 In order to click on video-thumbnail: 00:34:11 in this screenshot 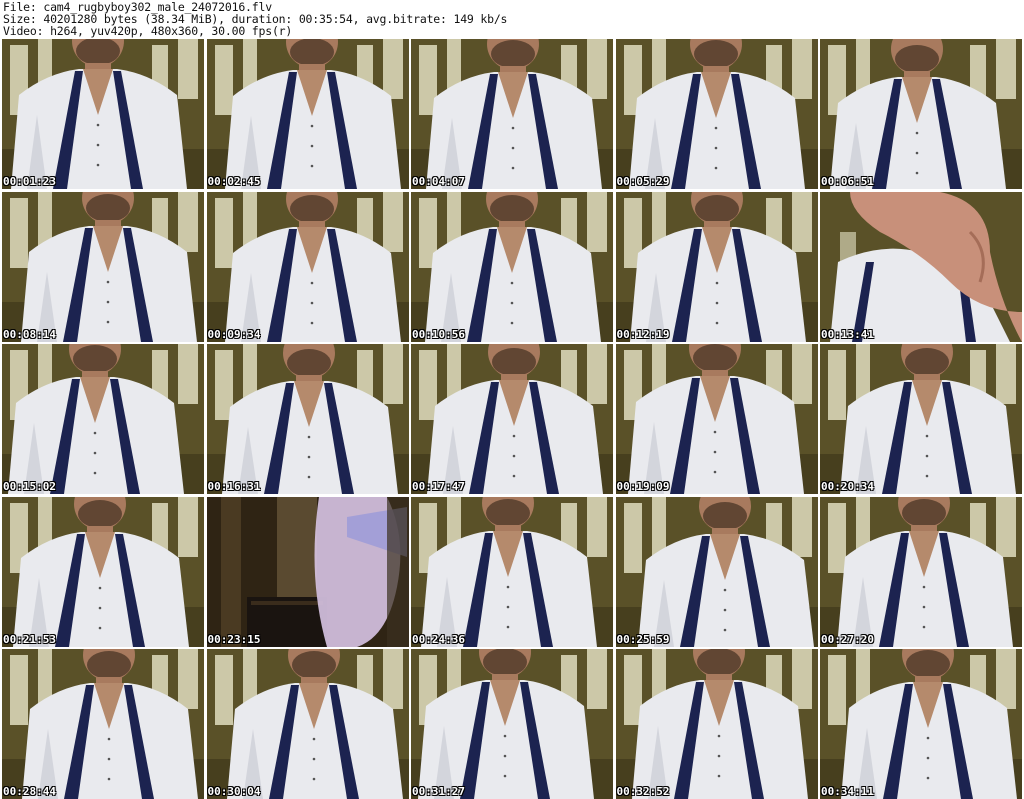, I will do `click(921, 724)`.